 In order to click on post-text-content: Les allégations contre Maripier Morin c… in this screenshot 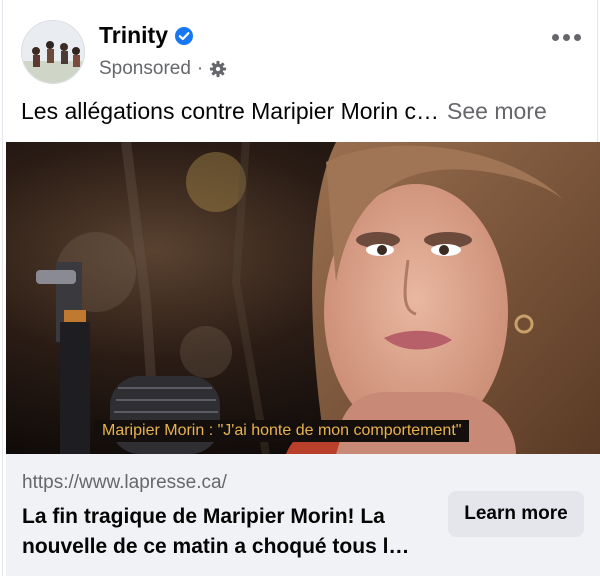, I will do `click(230, 111)`.